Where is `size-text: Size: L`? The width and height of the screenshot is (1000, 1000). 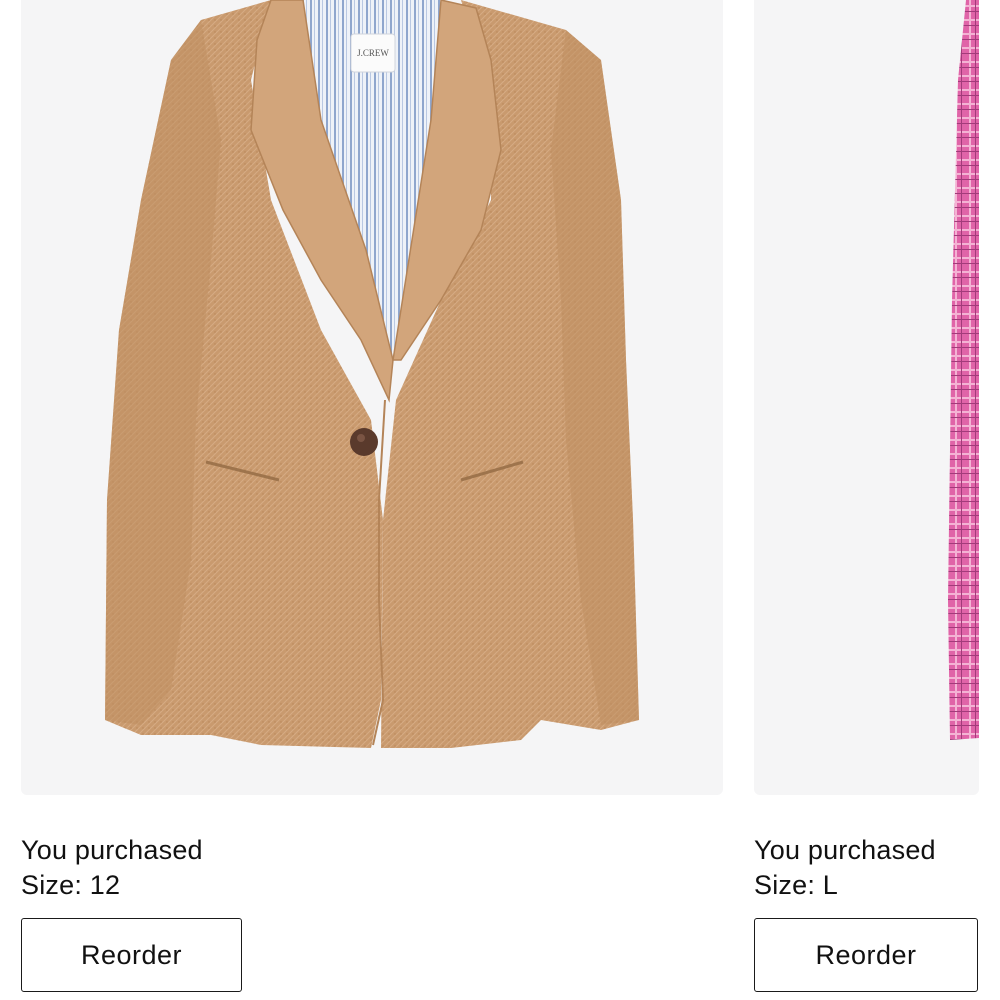
size-text: Size: L is located at coordinates (796, 885).